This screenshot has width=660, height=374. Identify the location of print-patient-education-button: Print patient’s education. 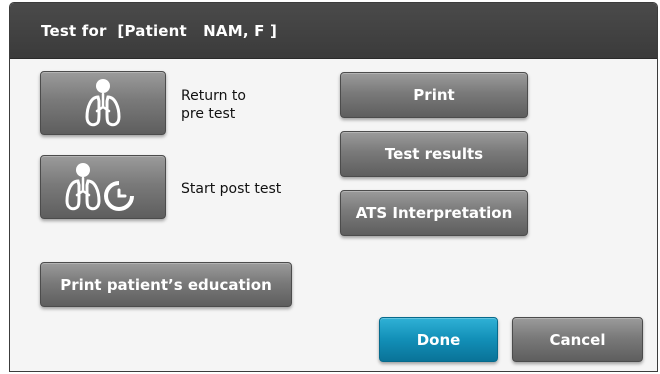
(166, 284).